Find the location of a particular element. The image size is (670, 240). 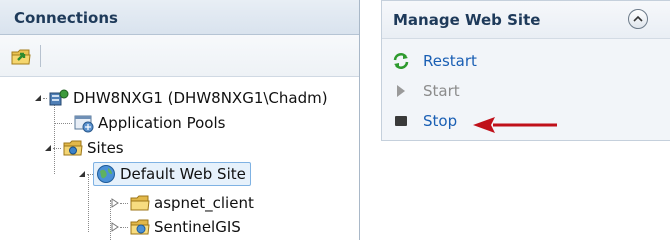

tree-node-server: DHW8NXG1 (DHW8NXG1\Chadm) is located at coordinates (180, 98).